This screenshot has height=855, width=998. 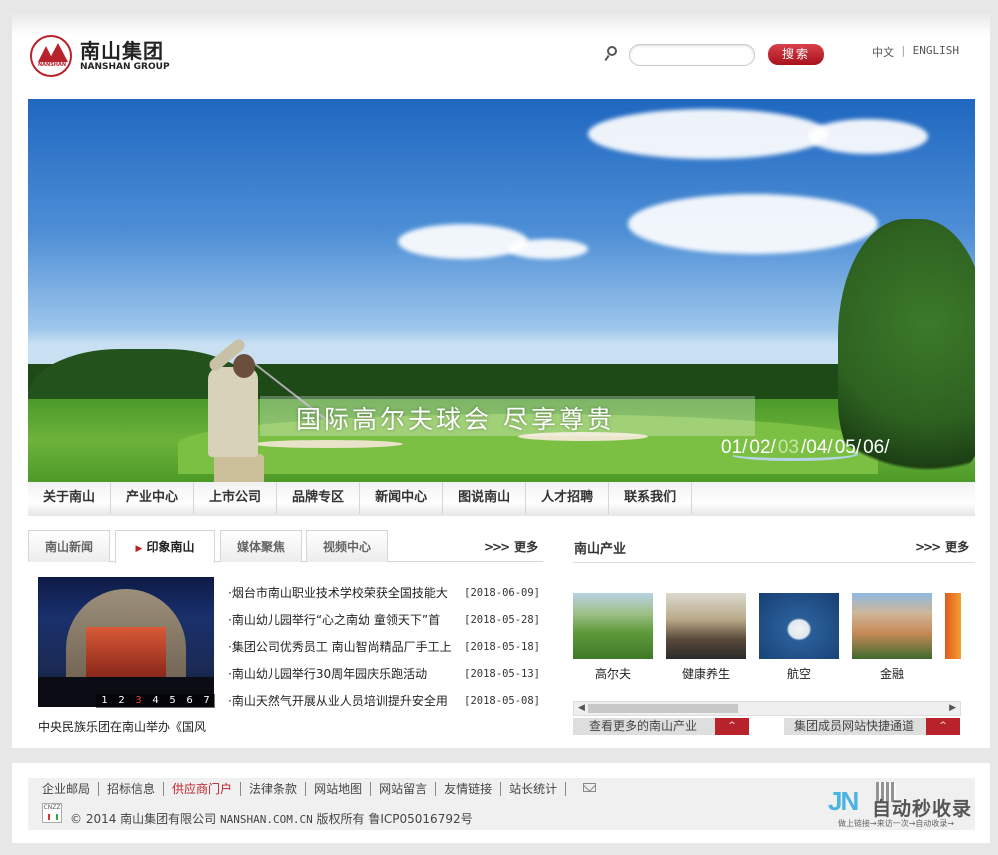 I want to click on footer-link-sitemap: 网站地图, so click(x=339, y=789).